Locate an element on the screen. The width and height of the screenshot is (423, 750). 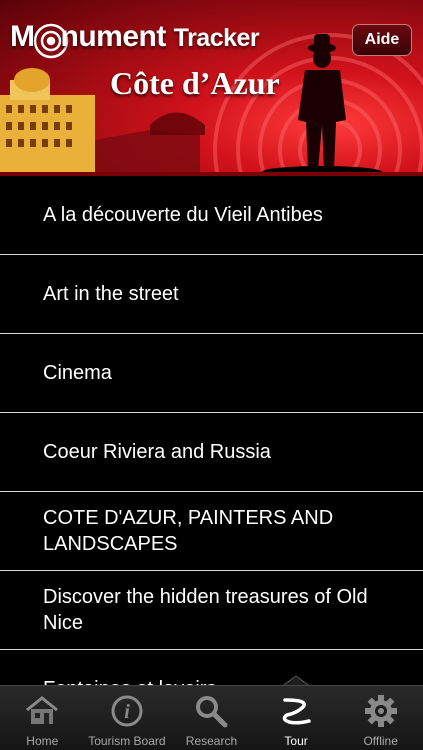
tab-tour: Tour is located at coordinates (296, 718).